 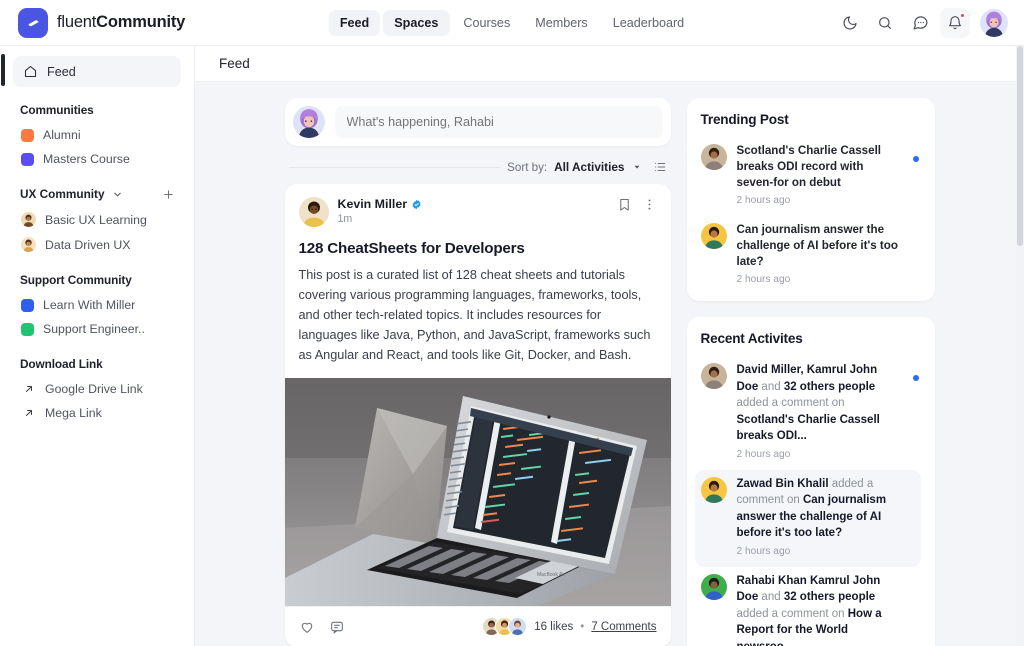 What do you see at coordinates (28, 413) in the screenshot?
I see `external-link-arrow-icon` at bounding box center [28, 413].